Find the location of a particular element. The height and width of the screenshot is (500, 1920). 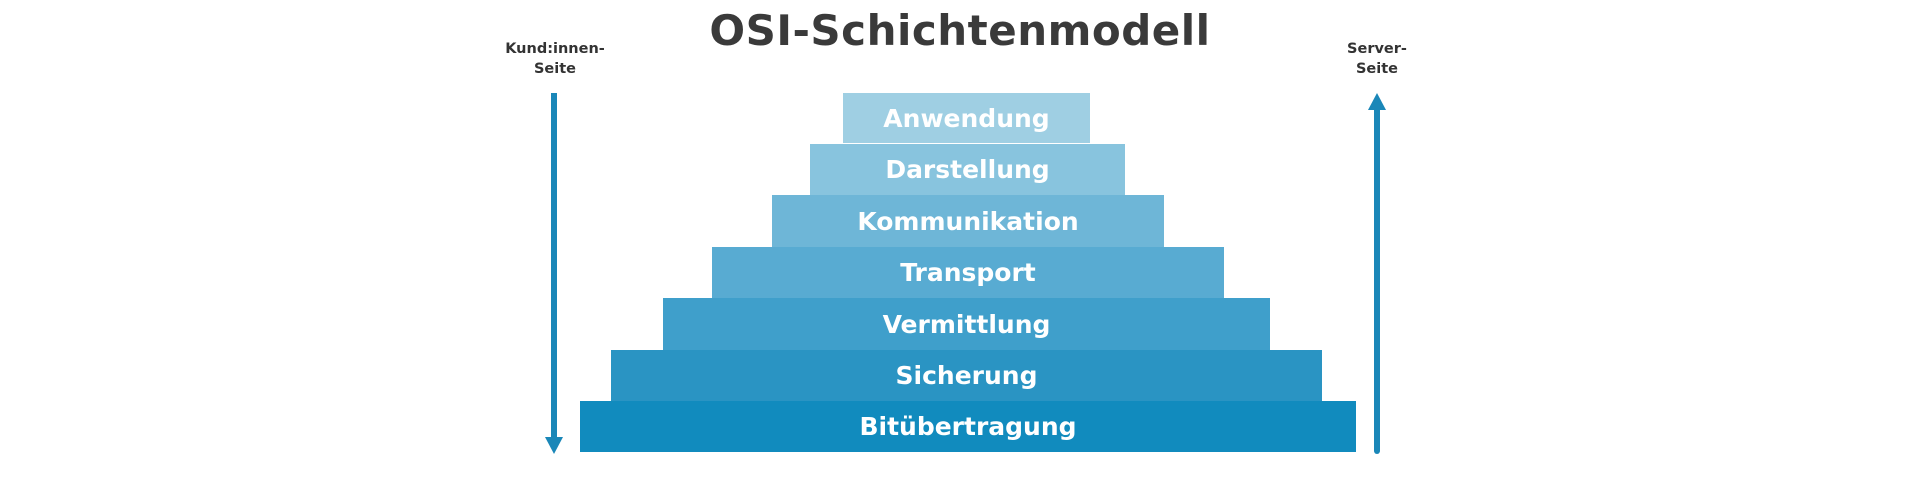

server-side-label-line2: Seite is located at coordinates (1376, 69).